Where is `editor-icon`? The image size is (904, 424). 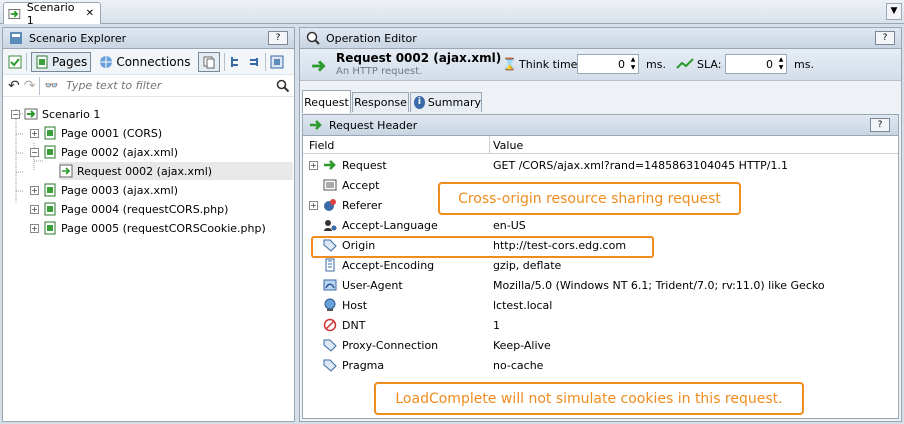 editor-icon is located at coordinates (313, 38).